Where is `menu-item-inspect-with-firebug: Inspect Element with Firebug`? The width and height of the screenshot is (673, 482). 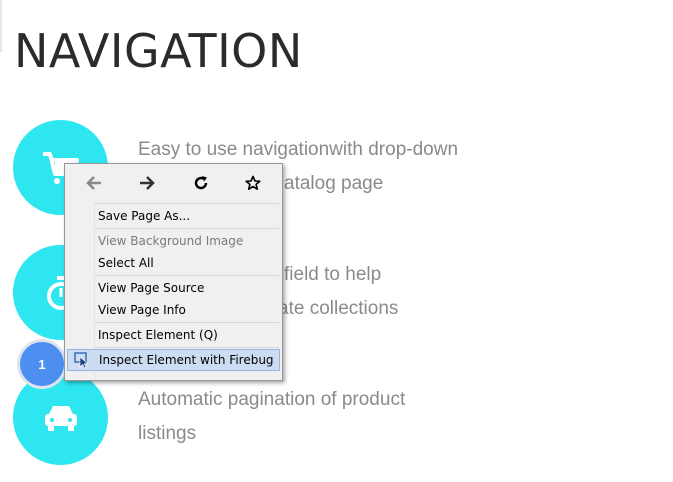 menu-item-inspect-with-firebug: Inspect Element with Firebug is located at coordinates (173, 360).